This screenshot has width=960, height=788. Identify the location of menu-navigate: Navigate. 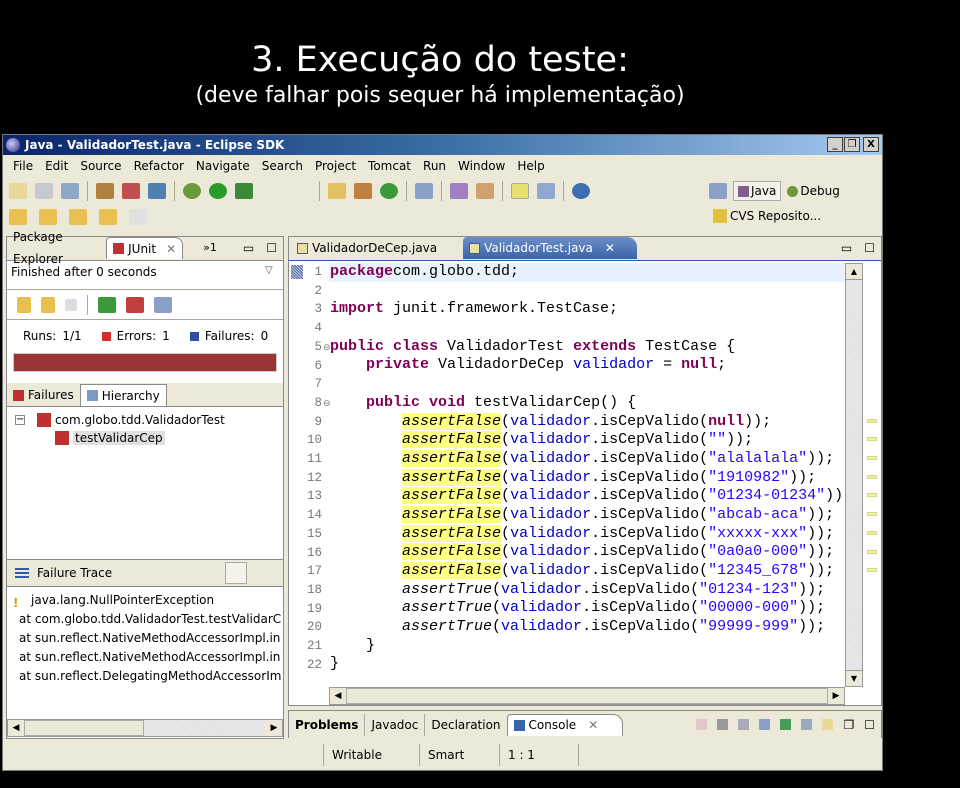
(223, 166).